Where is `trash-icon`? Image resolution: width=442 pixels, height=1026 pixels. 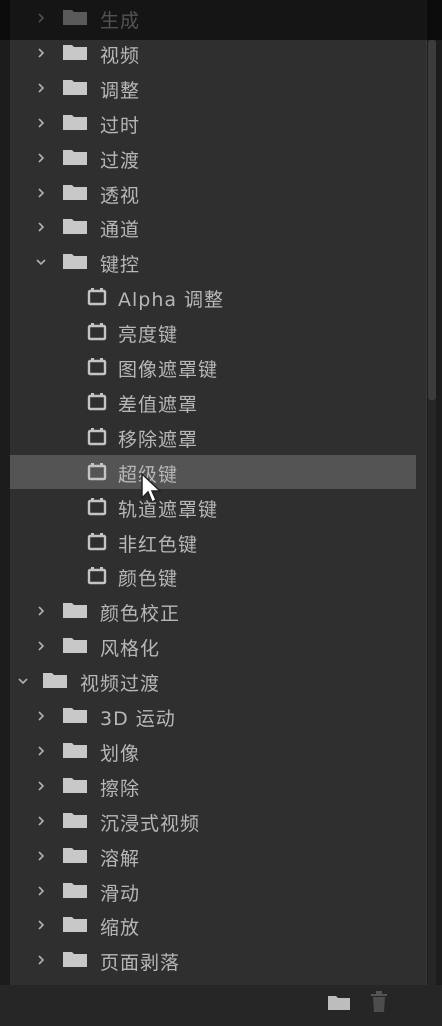
trash-icon is located at coordinates (379, 1002).